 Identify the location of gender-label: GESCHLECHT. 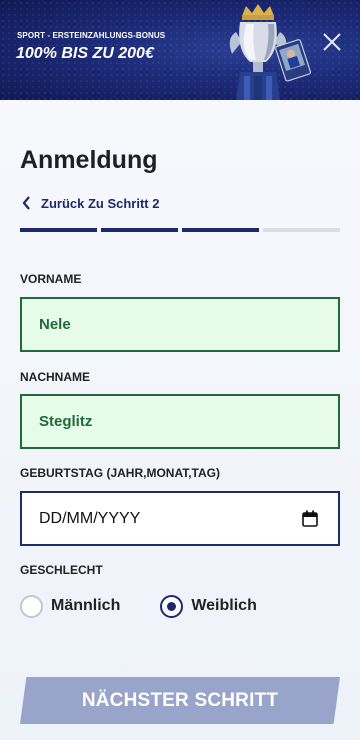
(61, 570).